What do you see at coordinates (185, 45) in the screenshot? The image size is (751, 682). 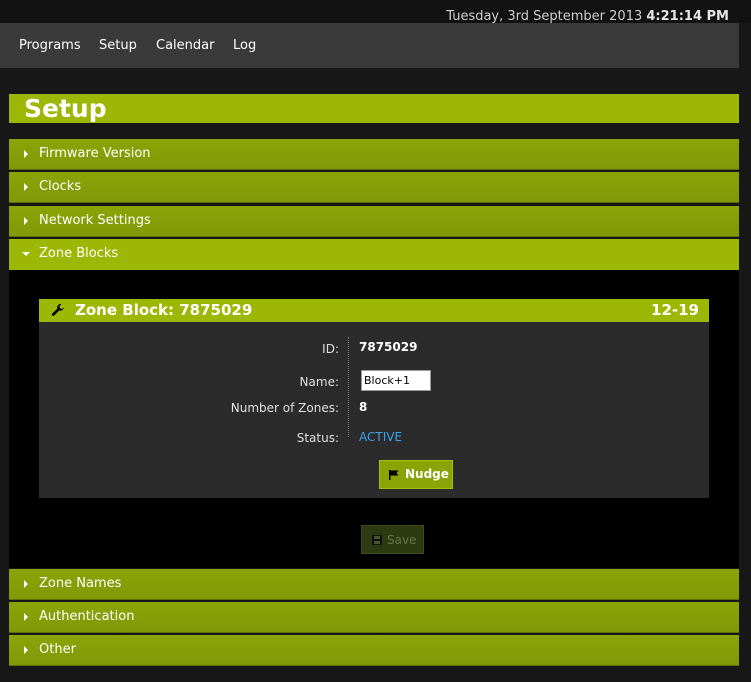 I see `nav-calendar: Calendar` at bounding box center [185, 45].